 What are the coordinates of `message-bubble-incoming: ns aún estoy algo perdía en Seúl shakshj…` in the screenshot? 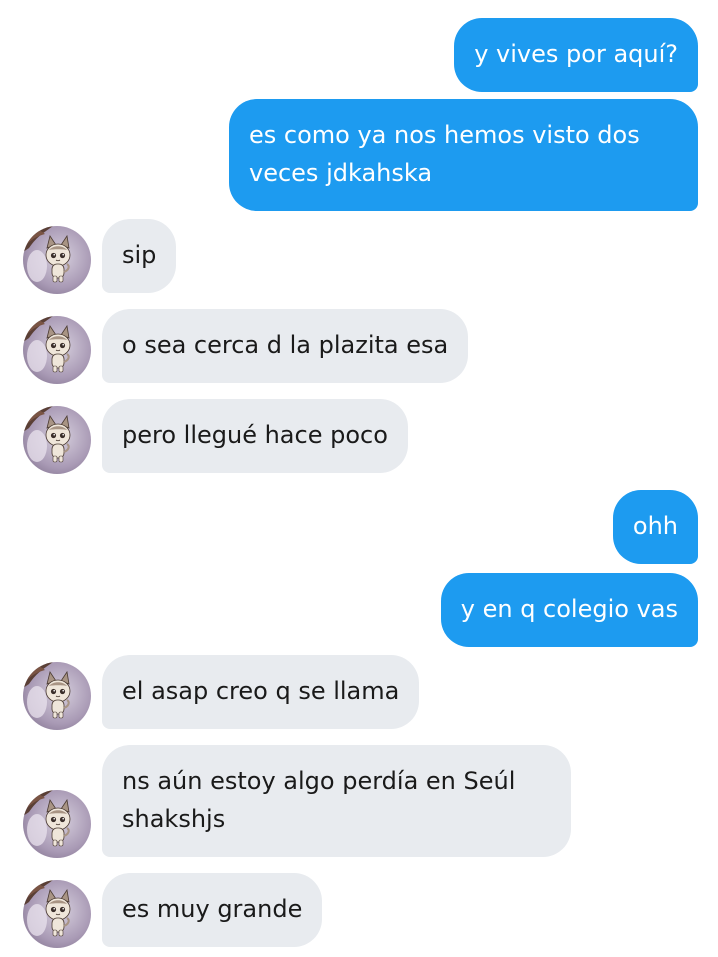 It's located at (336, 801).